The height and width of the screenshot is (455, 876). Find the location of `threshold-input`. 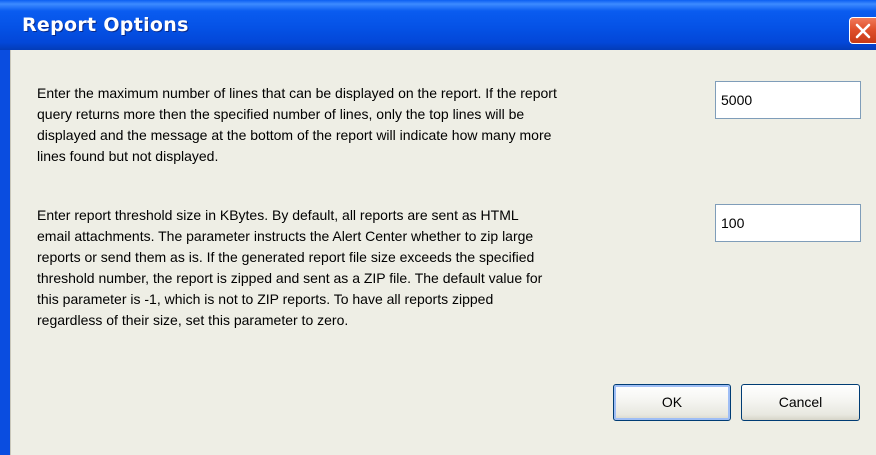

threshold-input is located at coordinates (788, 223).